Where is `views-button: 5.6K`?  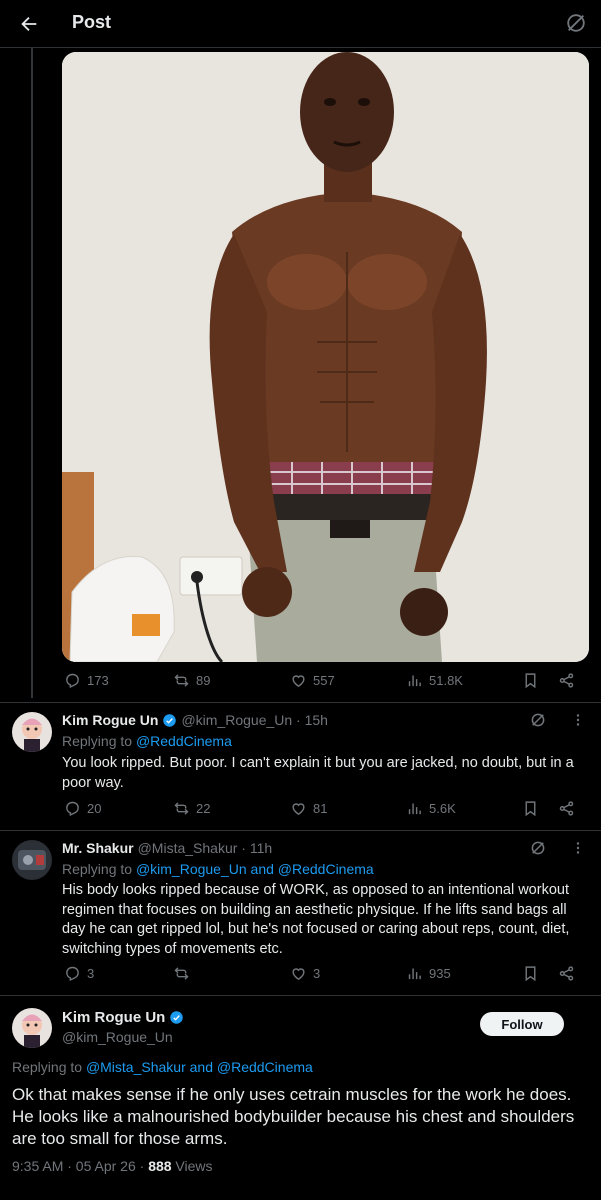 views-button: 5.6K is located at coordinates (431, 808).